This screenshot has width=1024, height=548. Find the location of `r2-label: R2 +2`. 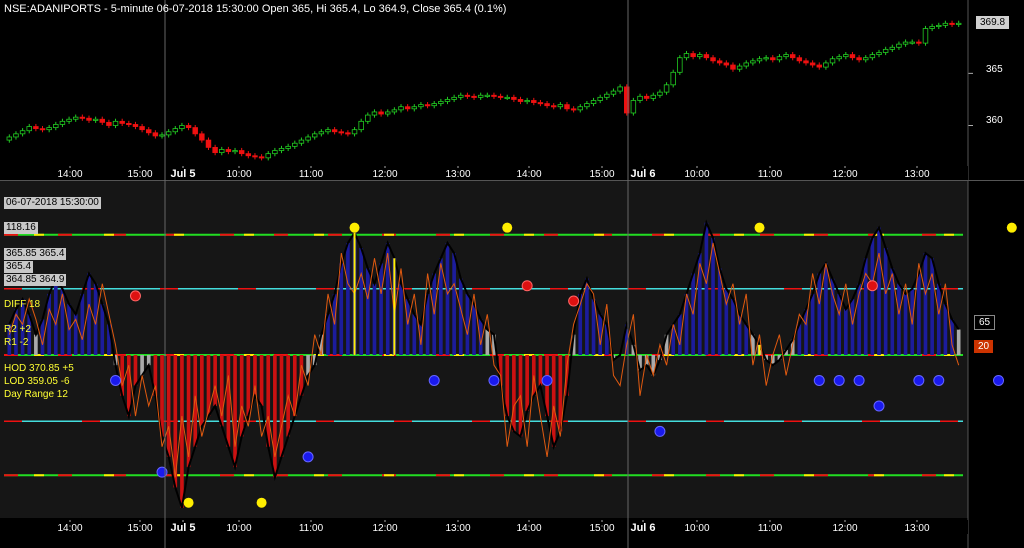

r2-label: R2 +2 is located at coordinates (17, 329).